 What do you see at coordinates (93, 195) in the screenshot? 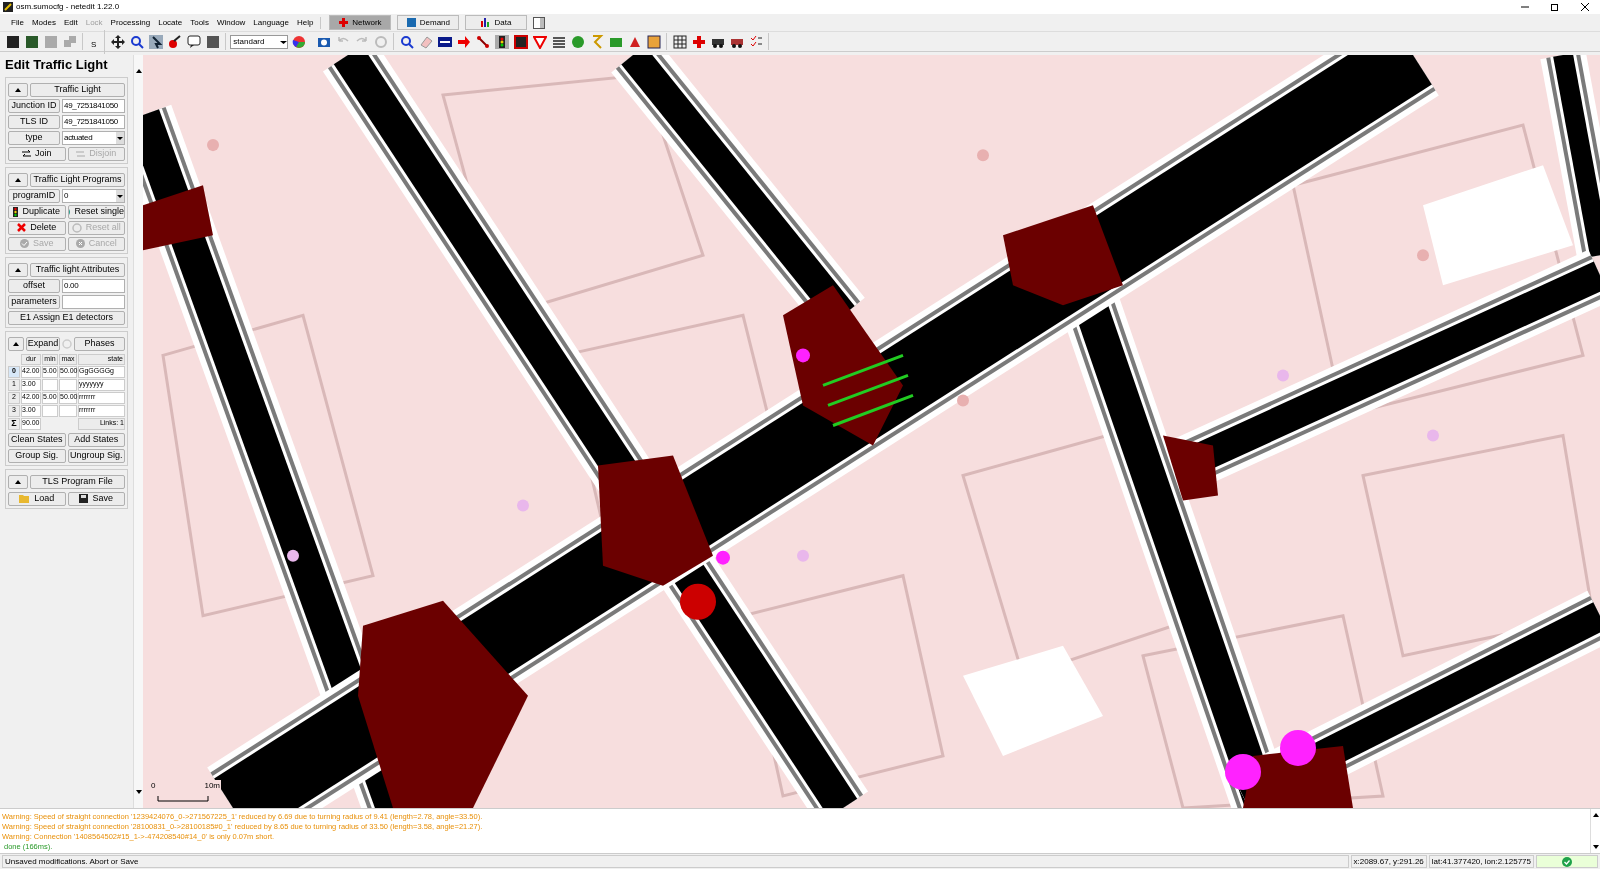
I see `dropdown: 0` at bounding box center [93, 195].